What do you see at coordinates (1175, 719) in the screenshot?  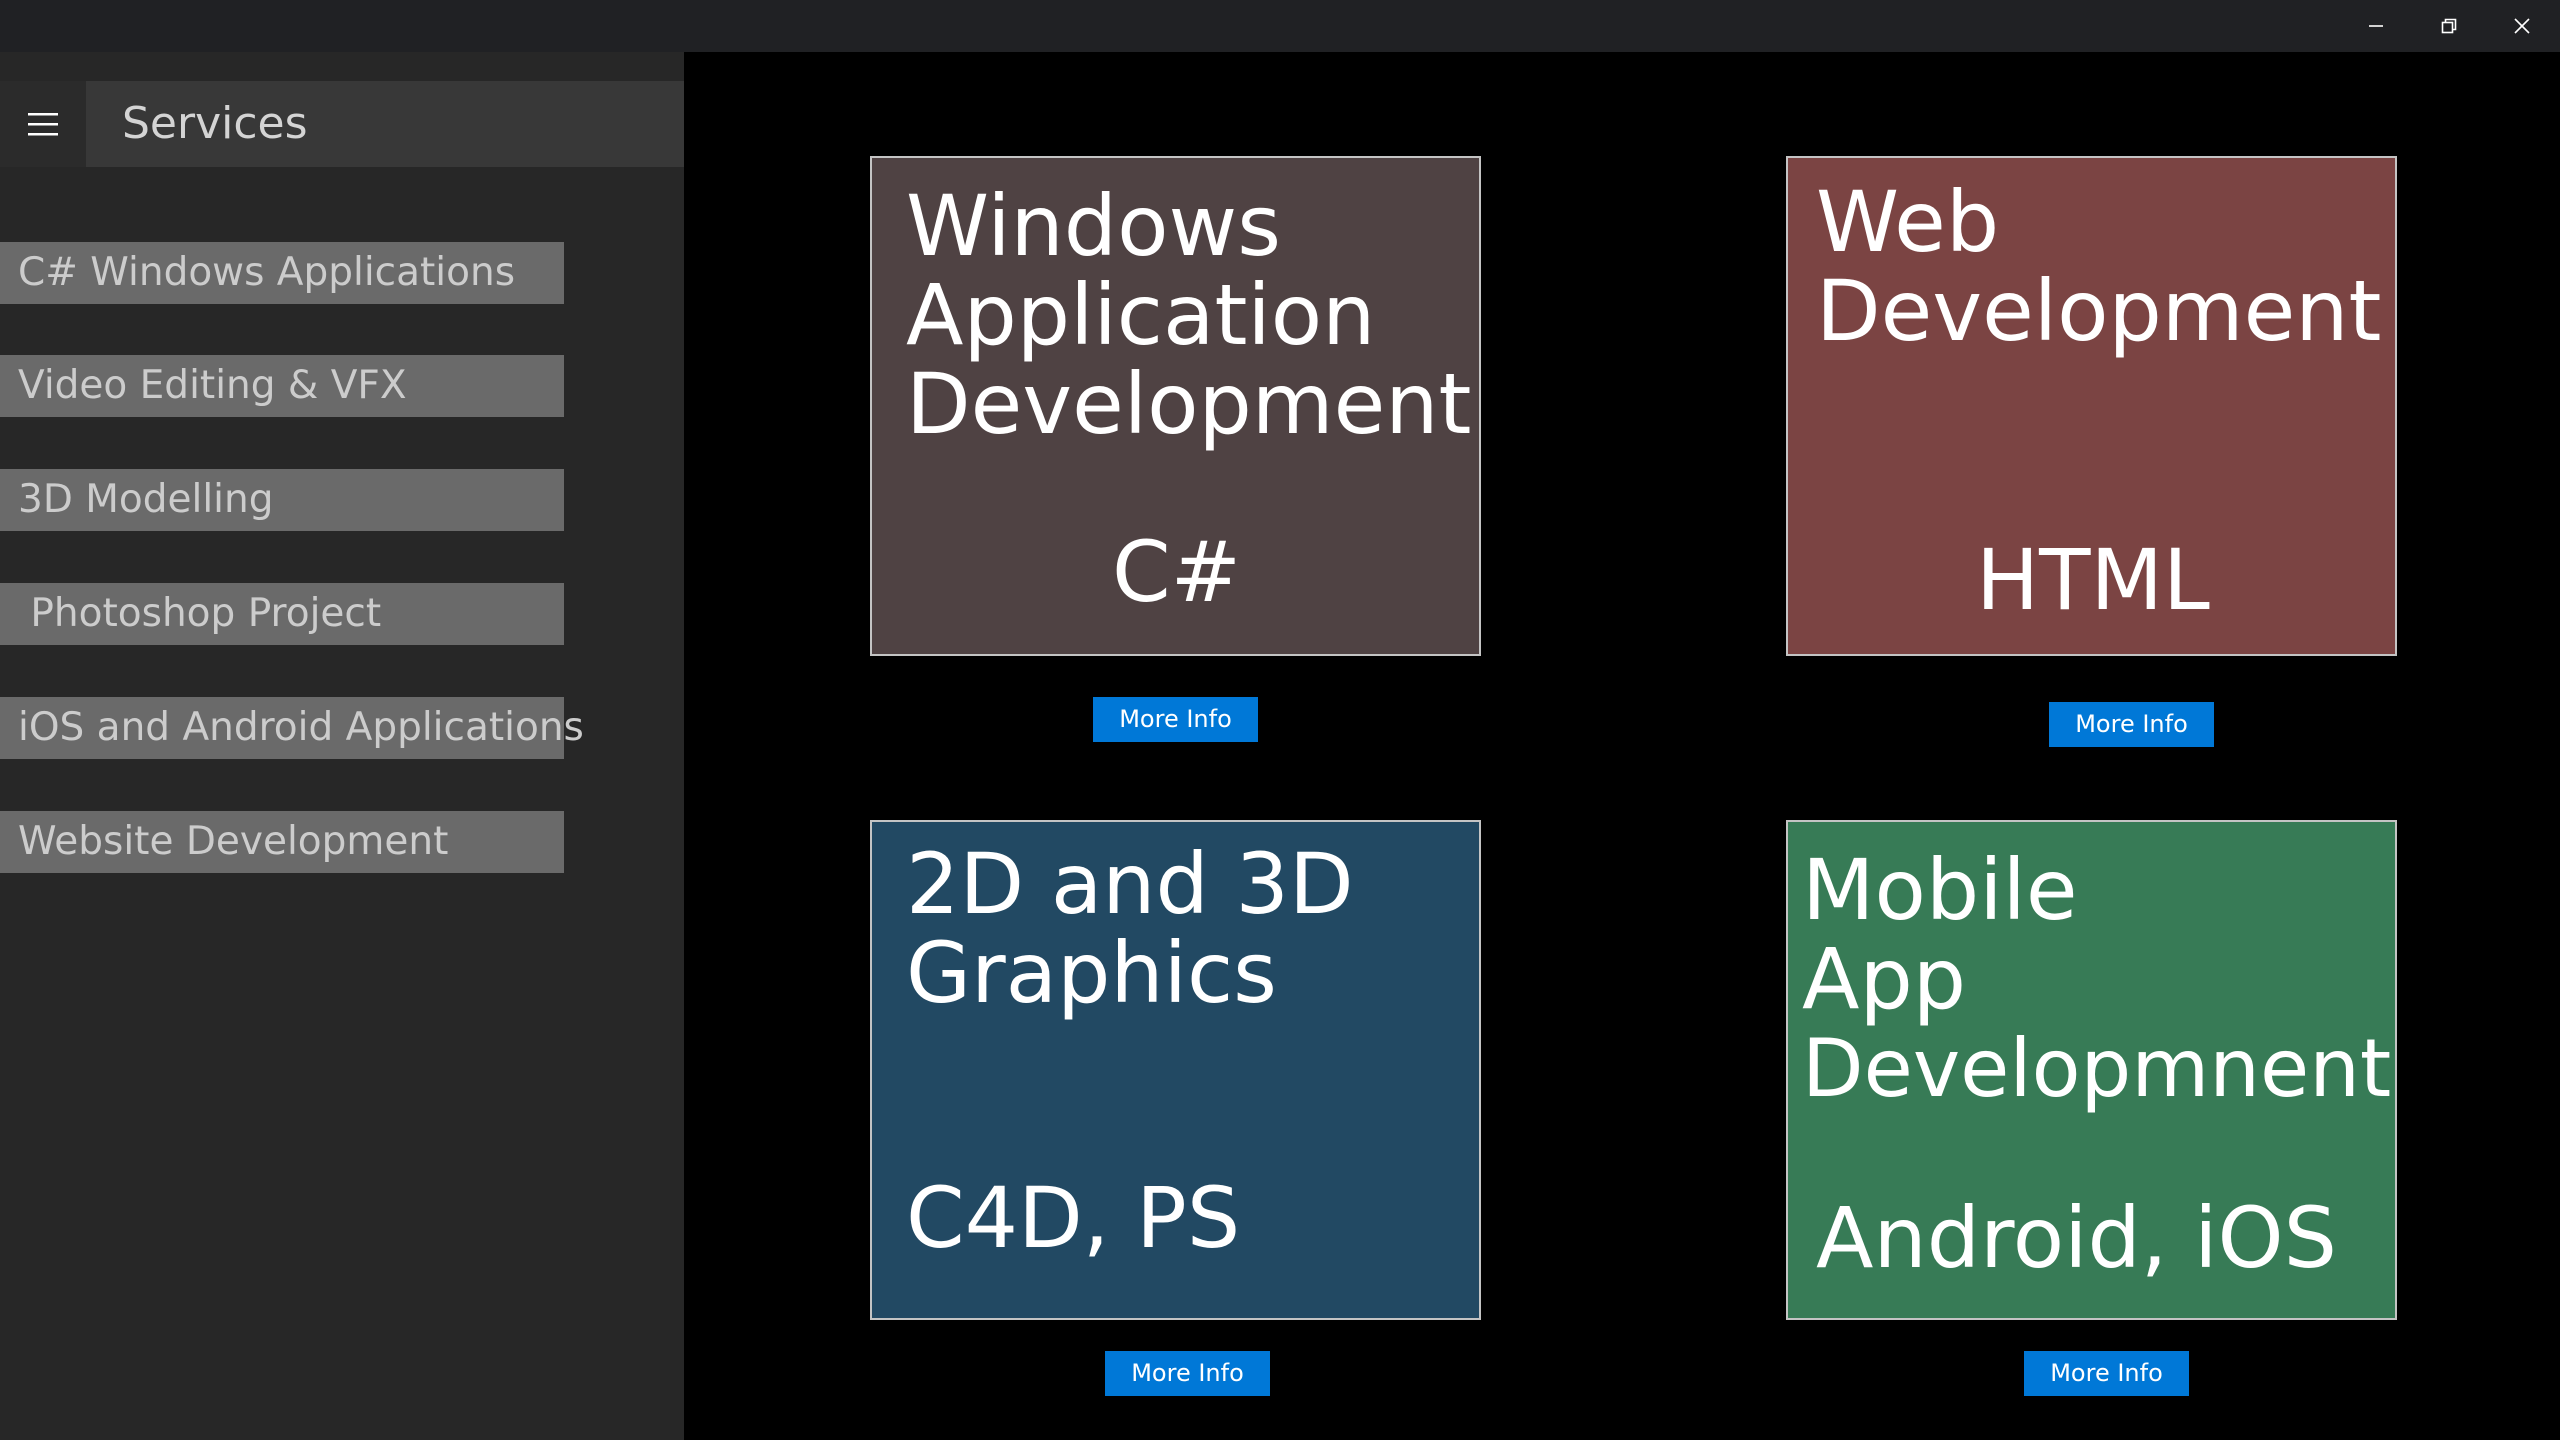 I see `more-info-button-windows: More Info` at bounding box center [1175, 719].